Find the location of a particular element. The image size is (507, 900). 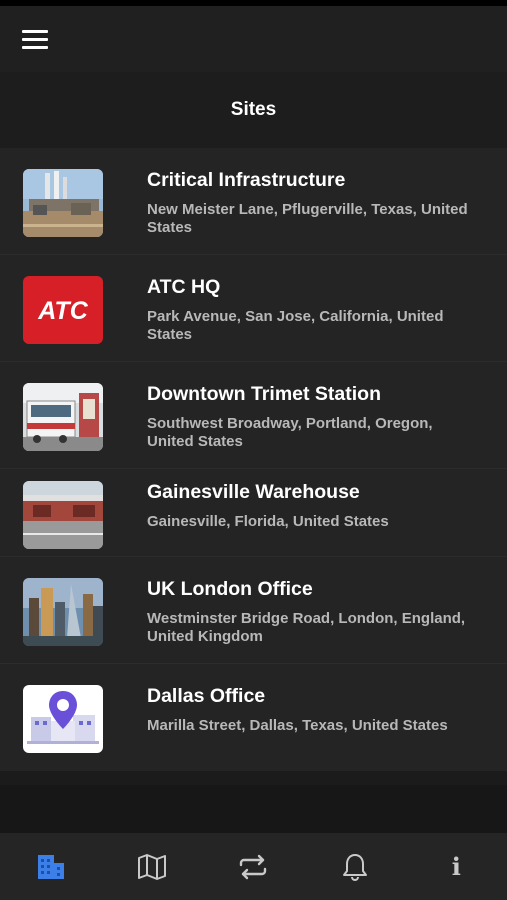

nav-notifications is located at coordinates (355, 867).